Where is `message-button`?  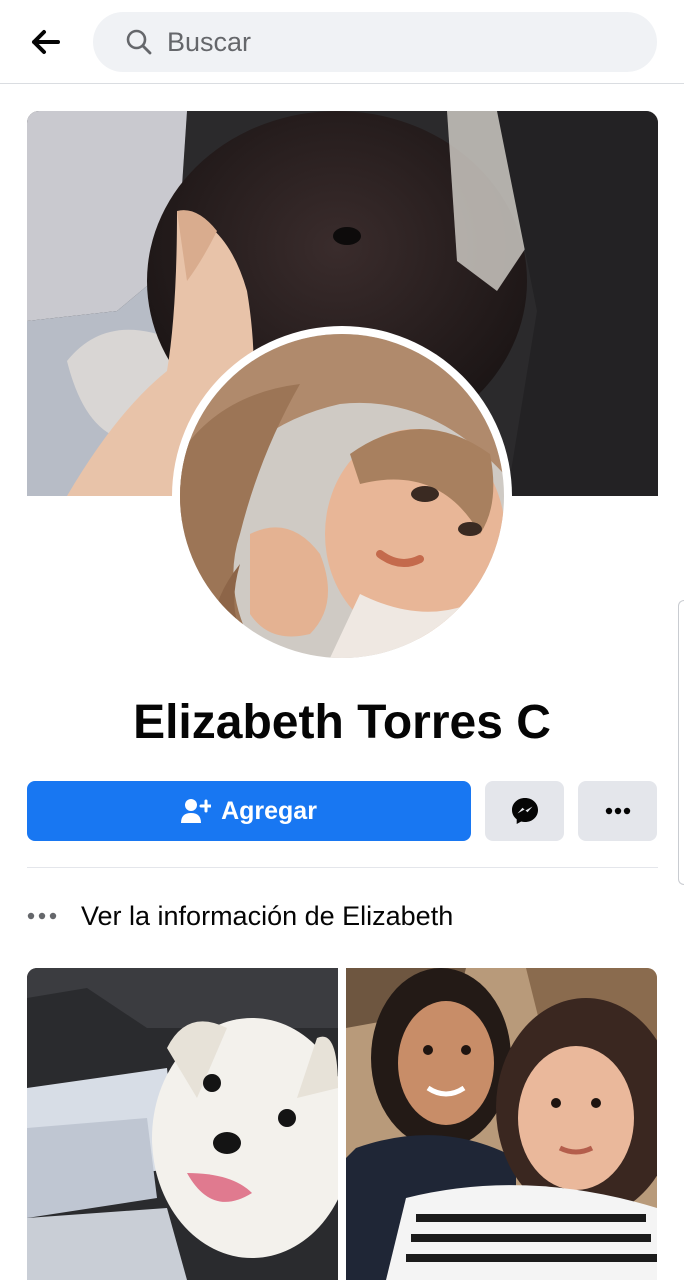 message-button is located at coordinates (524, 811).